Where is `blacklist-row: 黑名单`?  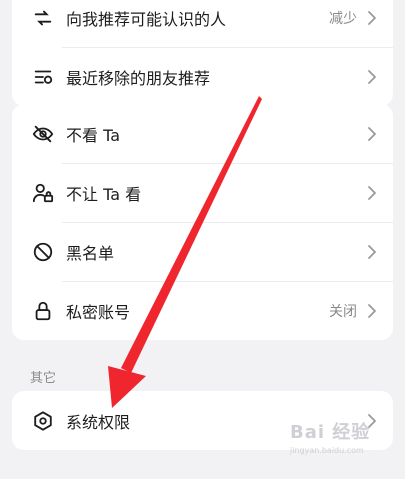
blacklist-row: 黑名单 is located at coordinates (202, 251).